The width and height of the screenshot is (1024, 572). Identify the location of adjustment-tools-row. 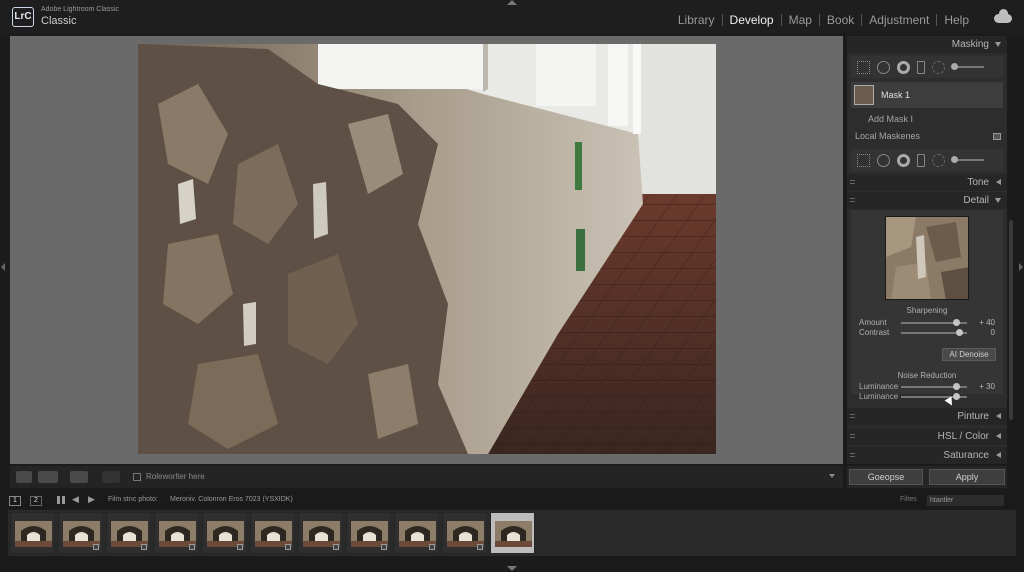
(927, 160).